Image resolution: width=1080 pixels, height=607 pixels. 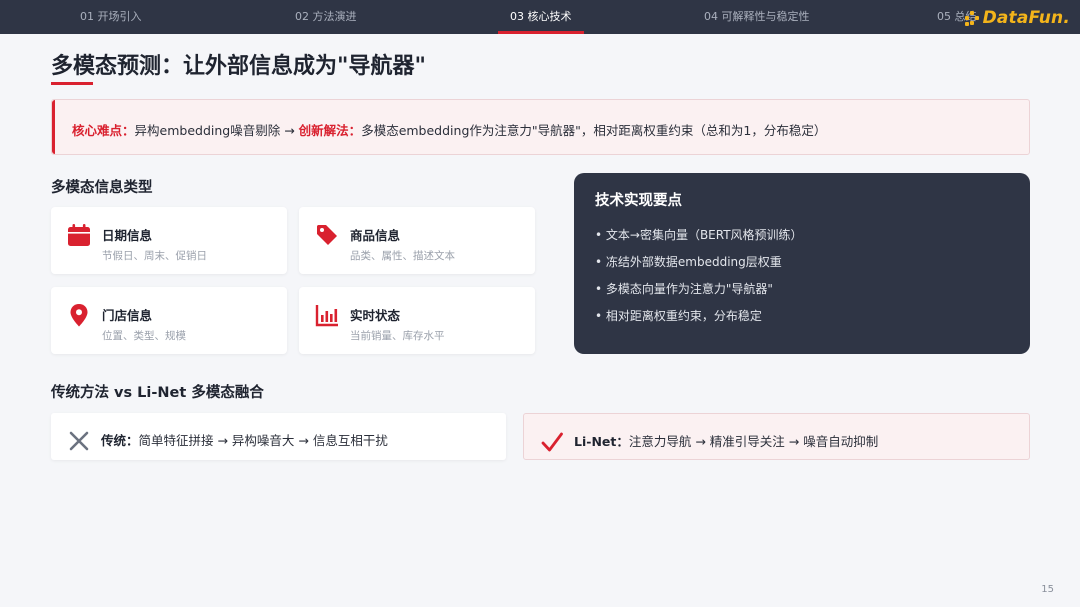 What do you see at coordinates (157, 393) in the screenshot?
I see `comparison-heading: 传统方法 vs Li-Net 多模态融合` at bounding box center [157, 393].